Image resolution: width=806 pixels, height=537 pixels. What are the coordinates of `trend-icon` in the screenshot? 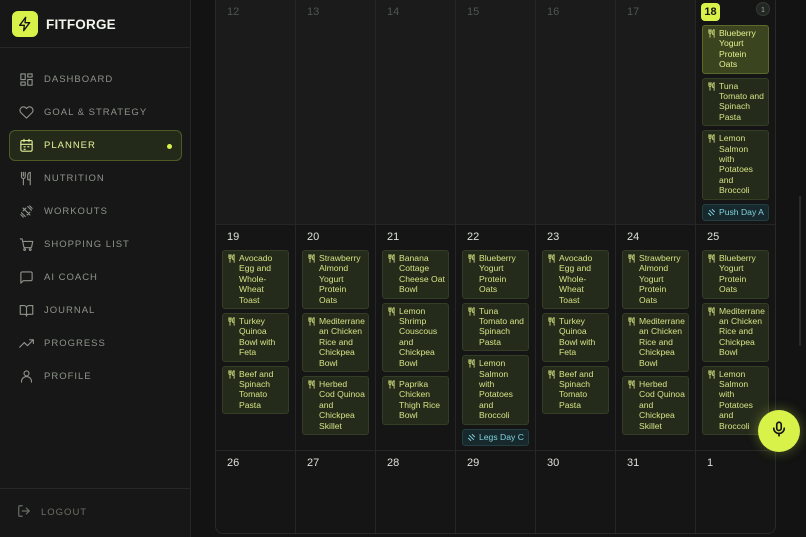 It's located at (26, 344).